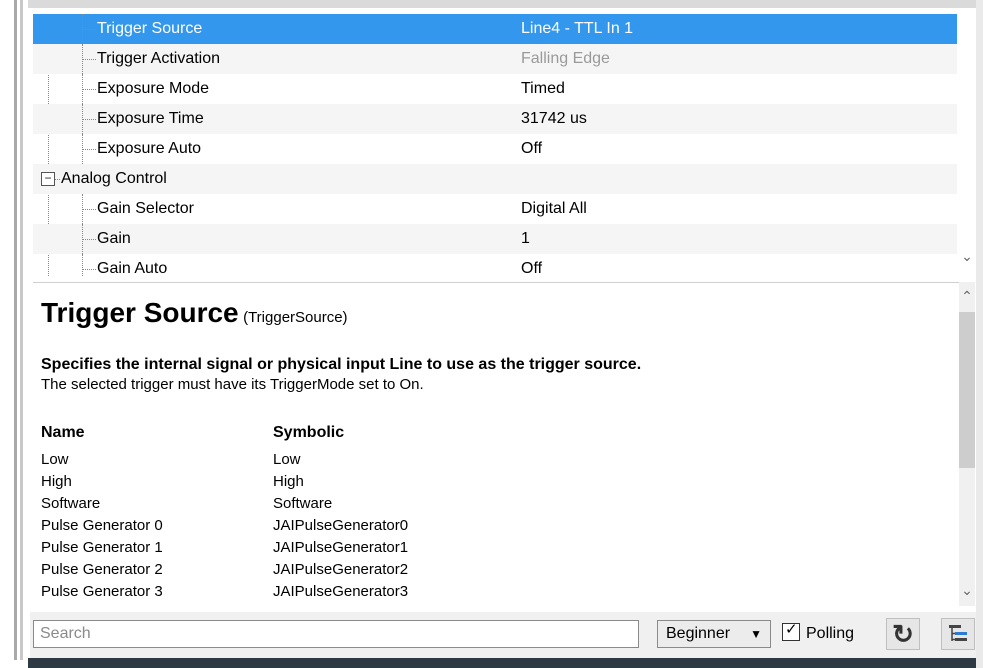  I want to click on refresh-button: ↻, so click(903, 634).